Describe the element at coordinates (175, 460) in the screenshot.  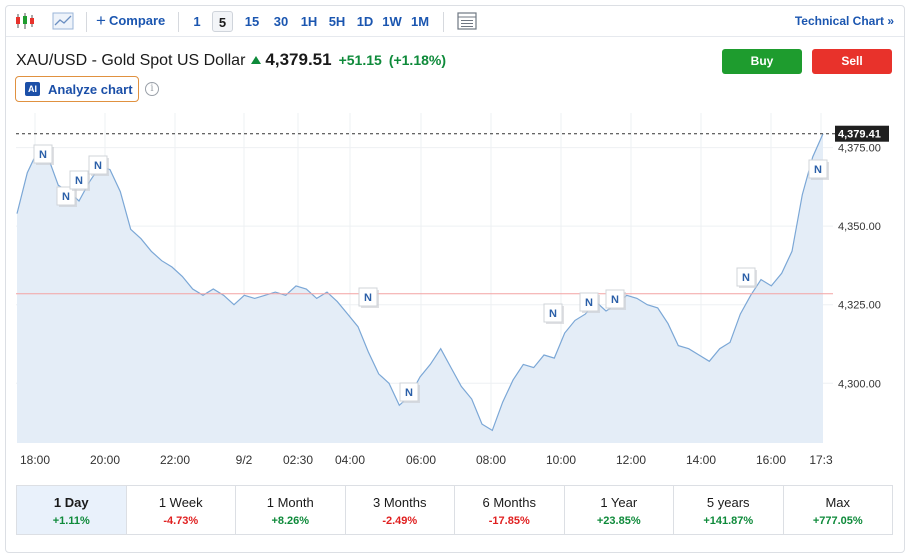
I see `x-tick-label: 22:00` at that location.